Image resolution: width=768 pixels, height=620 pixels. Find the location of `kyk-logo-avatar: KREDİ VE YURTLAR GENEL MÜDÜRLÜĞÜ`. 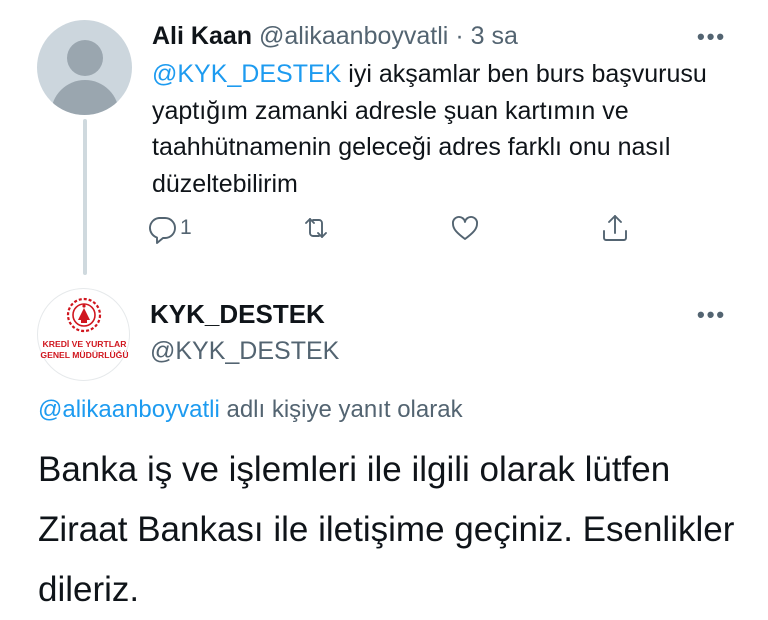

kyk-logo-avatar: KREDİ VE YURTLAR GENEL MÜDÜRLÜĞÜ is located at coordinates (83, 334).